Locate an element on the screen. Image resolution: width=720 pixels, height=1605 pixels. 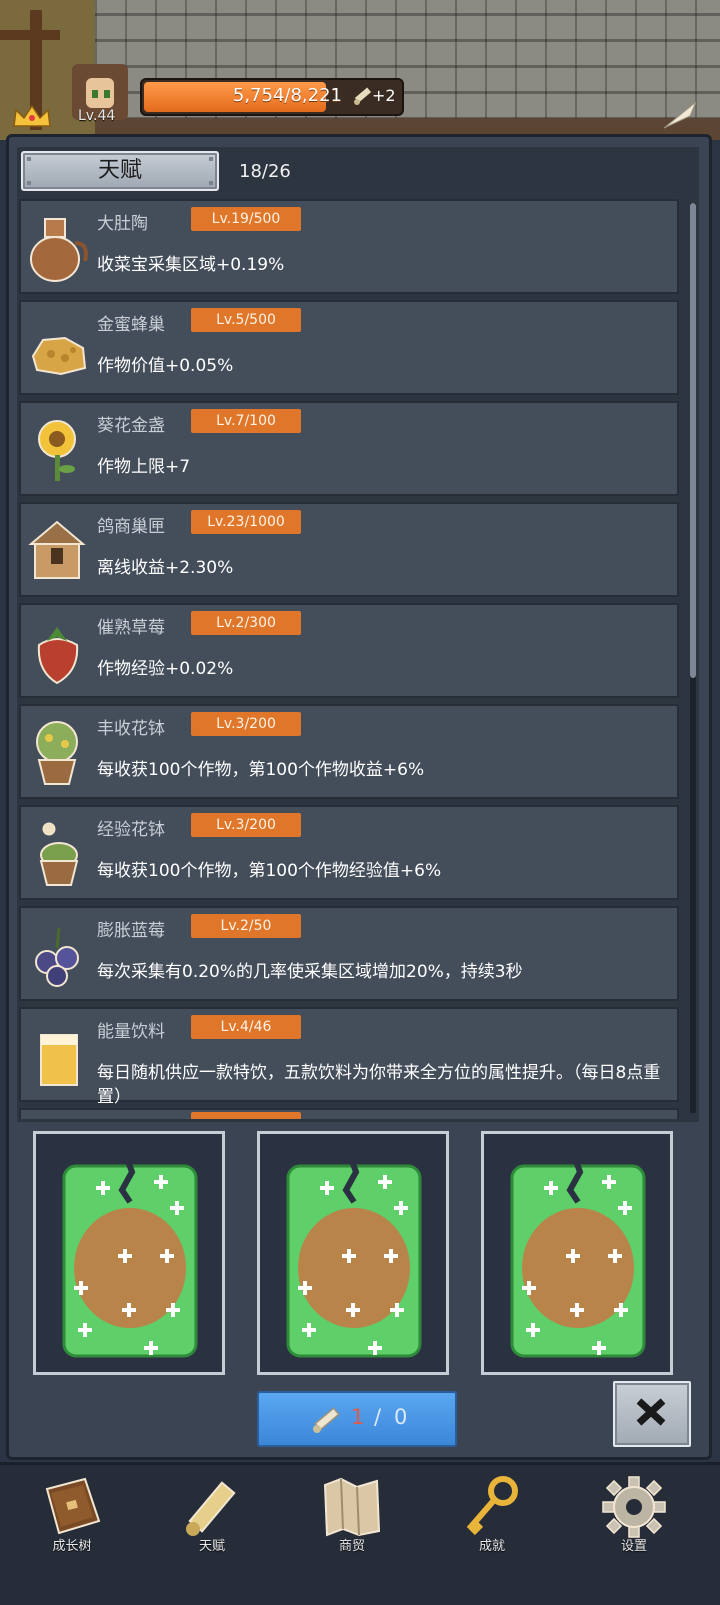
nav-talent: 天赋 is located at coordinates (212, 1535).